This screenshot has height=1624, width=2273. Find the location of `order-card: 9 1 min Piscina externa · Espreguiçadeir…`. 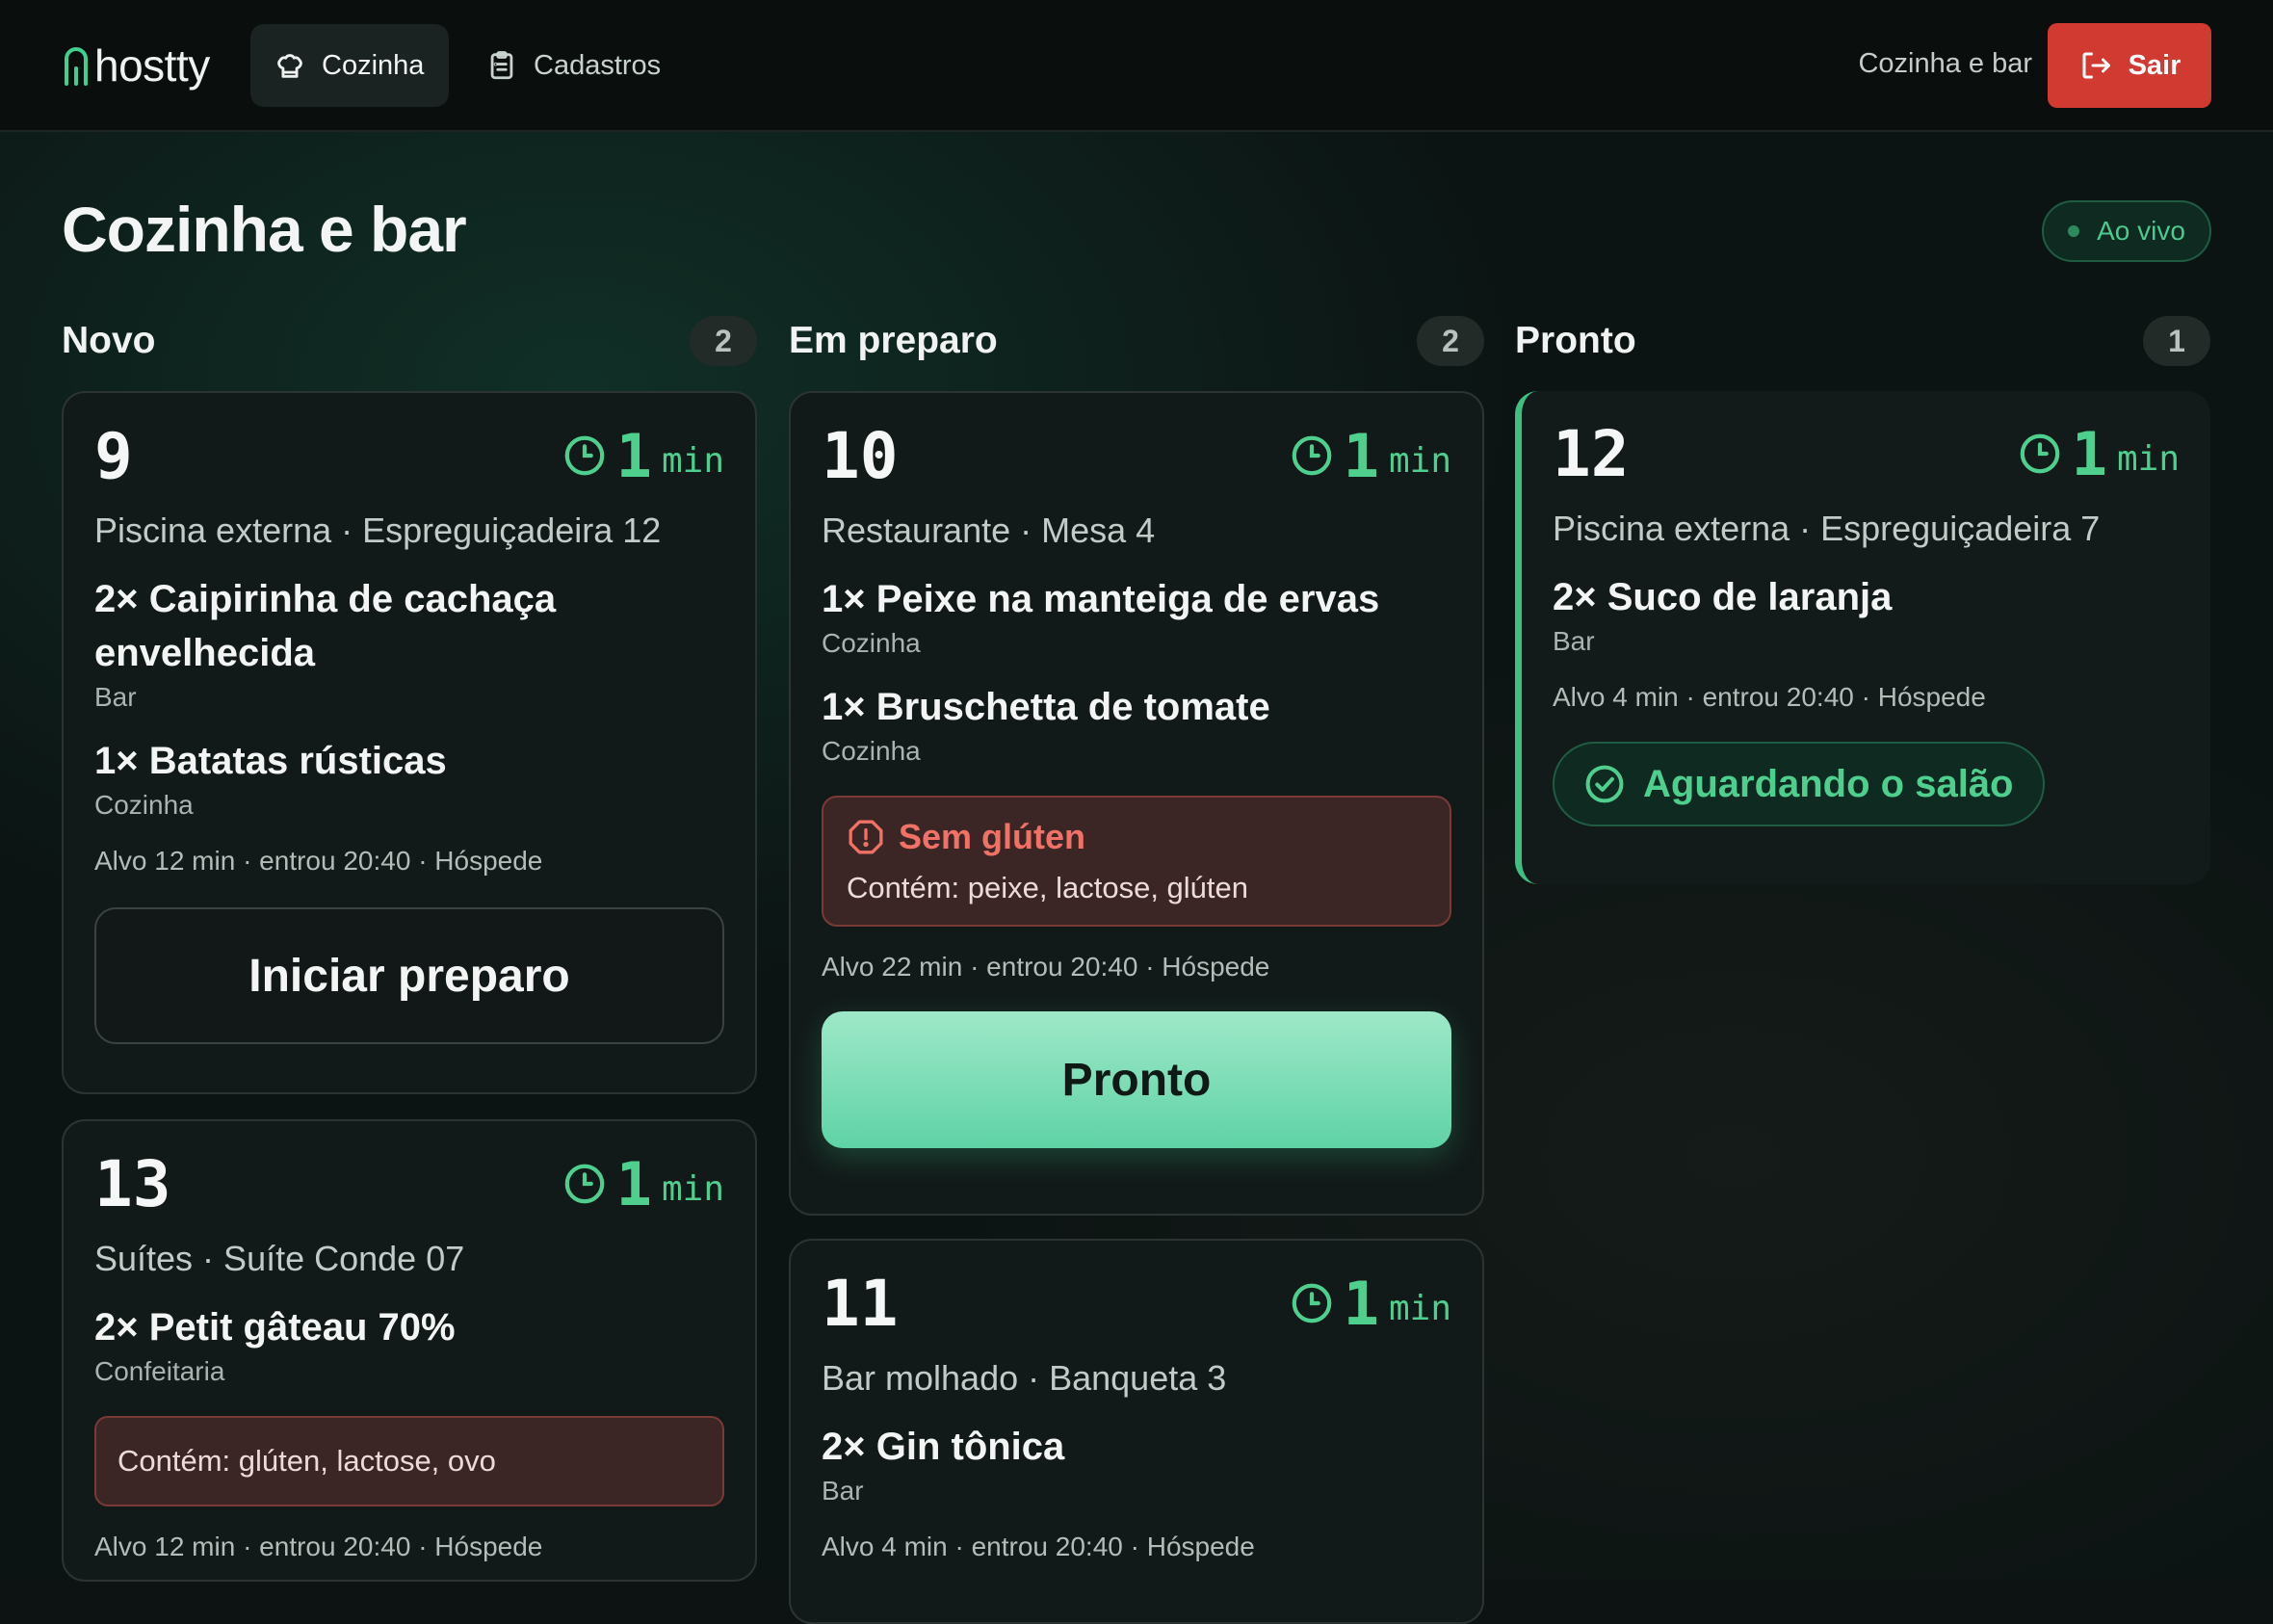

order-card: 9 1 min Piscina externa · Espreguiçadeir… is located at coordinates (410, 742).